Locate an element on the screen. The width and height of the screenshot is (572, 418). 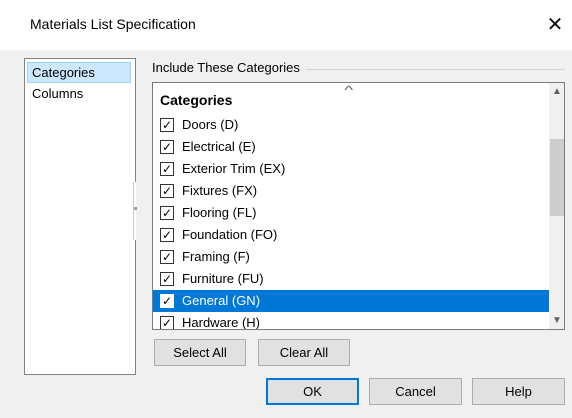
list-item-label: General (GN) is located at coordinates (221, 300).